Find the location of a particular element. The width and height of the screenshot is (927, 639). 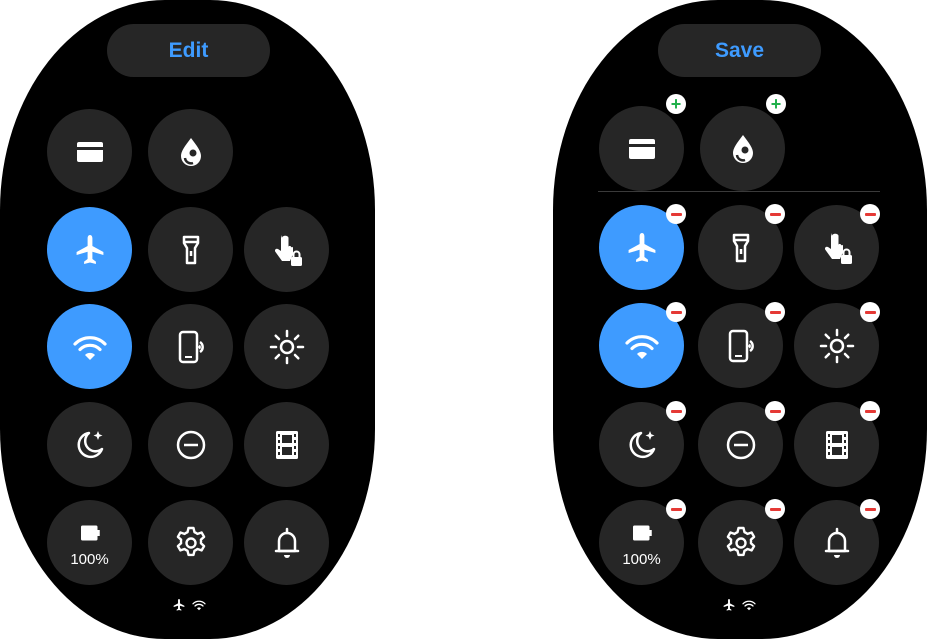

flashlight-tile is located at coordinates (190, 249).